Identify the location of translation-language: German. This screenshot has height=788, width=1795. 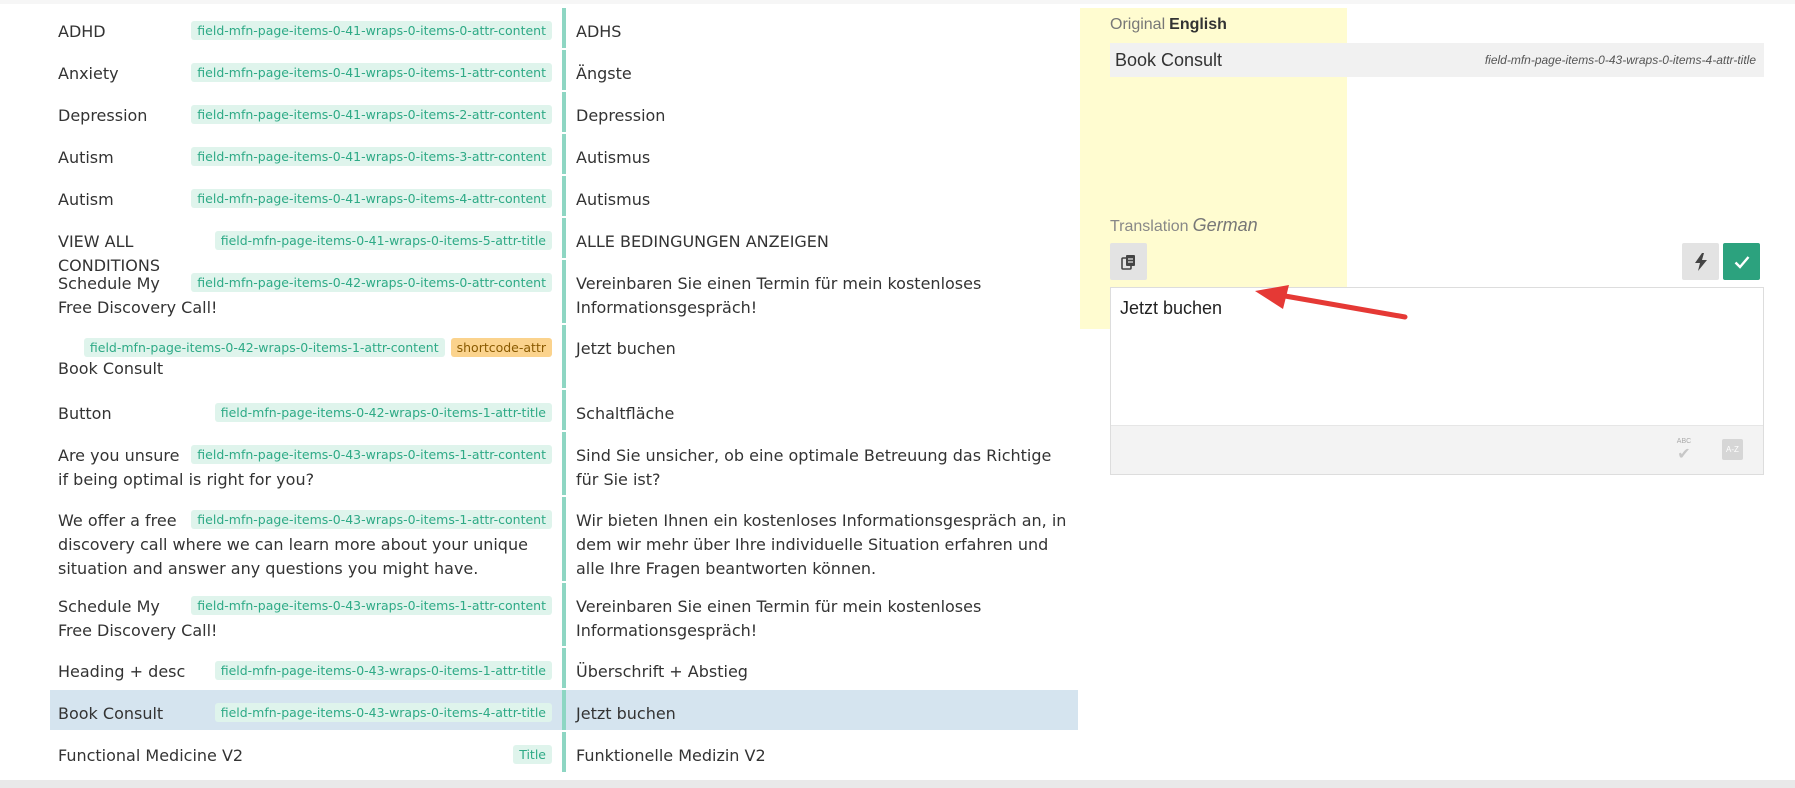
(1225, 225).